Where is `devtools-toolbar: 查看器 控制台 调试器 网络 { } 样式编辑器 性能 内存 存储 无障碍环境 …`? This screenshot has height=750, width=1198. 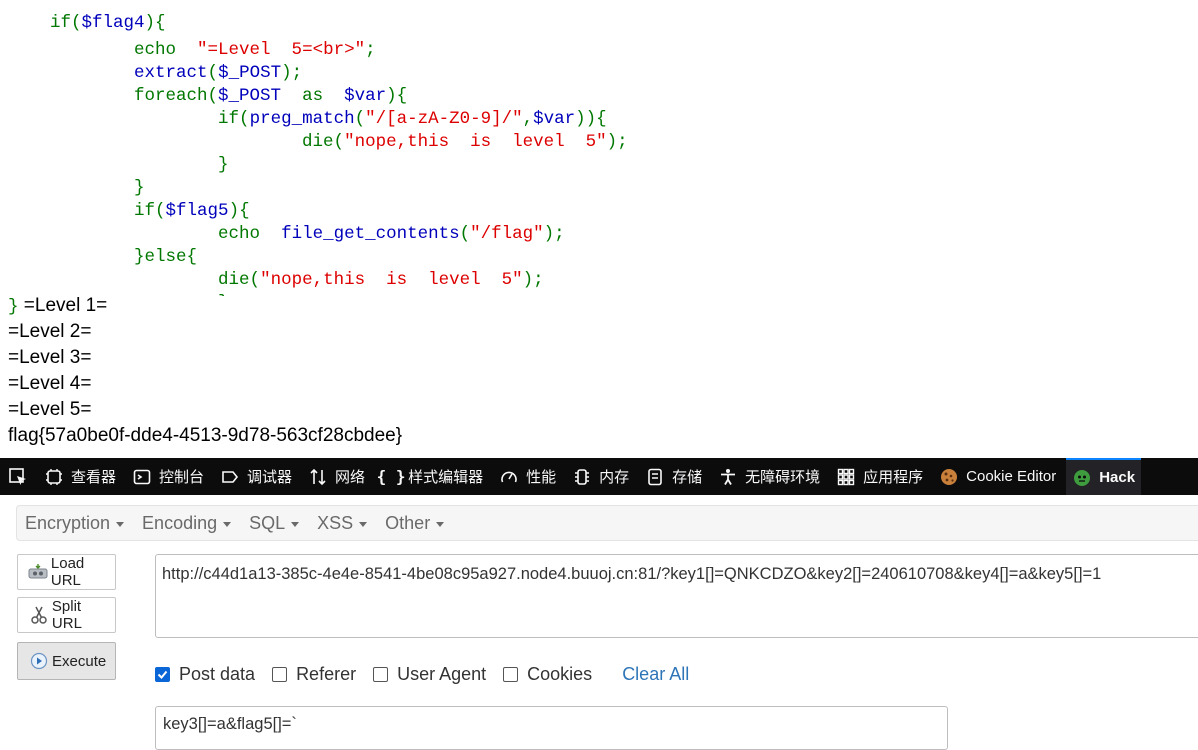
devtools-toolbar: 查看器 控制台 调试器 网络 { } 样式编辑器 性能 内存 存储 无障碍环境 … is located at coordinates (599, 476).